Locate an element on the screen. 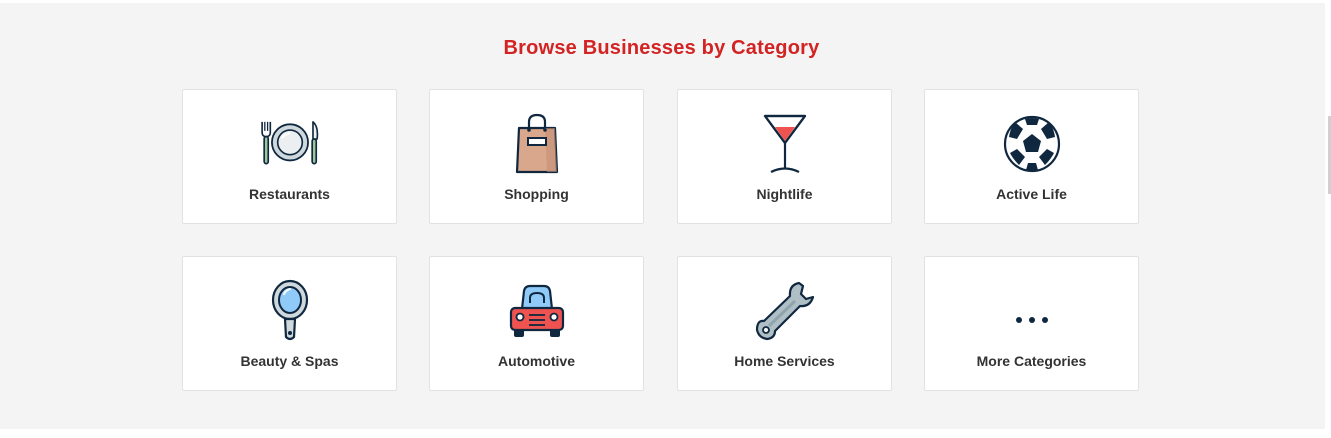 Image resolution: width=1331 pixels, height=438 pixels. category-card-more: More Categories is located at coordinates (1031, 323).